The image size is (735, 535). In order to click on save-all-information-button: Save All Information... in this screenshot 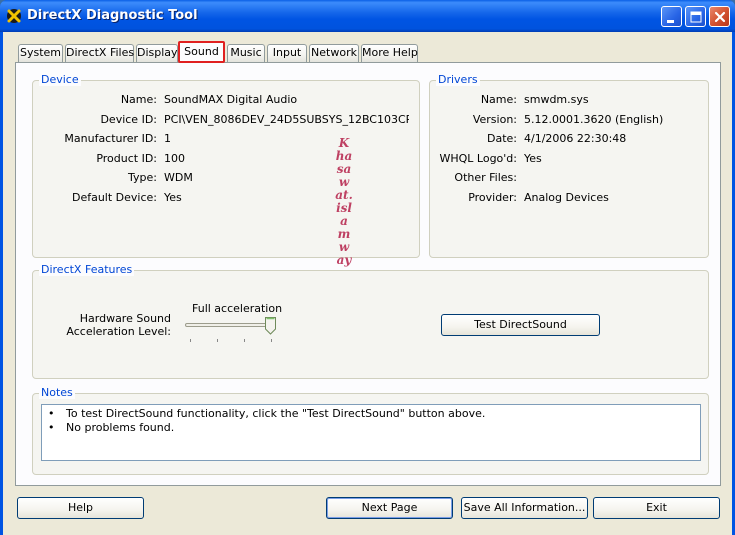, I will do `click(524, 508)`.